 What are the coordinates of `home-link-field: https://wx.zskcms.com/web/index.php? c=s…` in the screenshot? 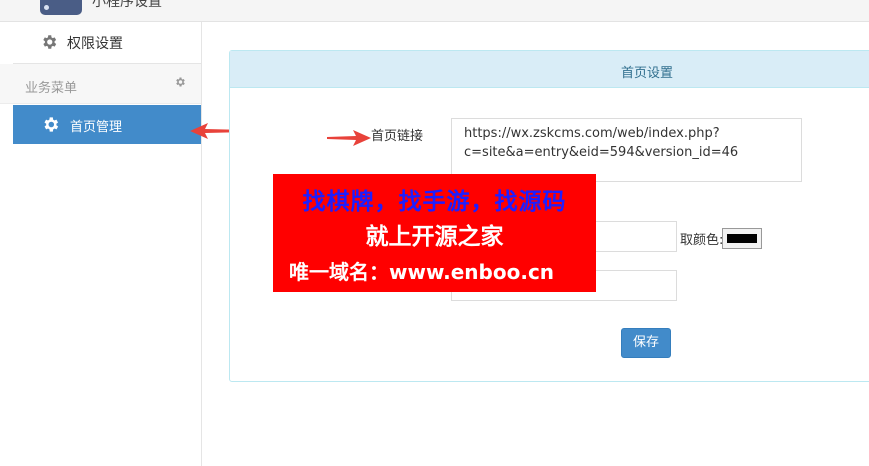 It's located at (626, 150).